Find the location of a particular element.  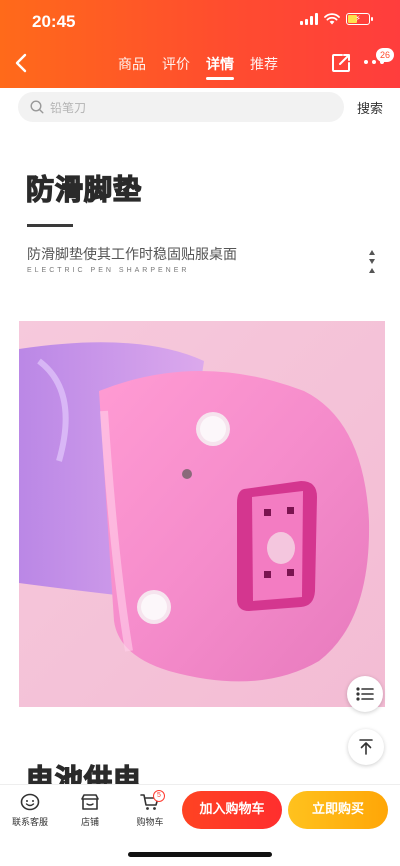

home-indicator is located at coordinates (200, 854).